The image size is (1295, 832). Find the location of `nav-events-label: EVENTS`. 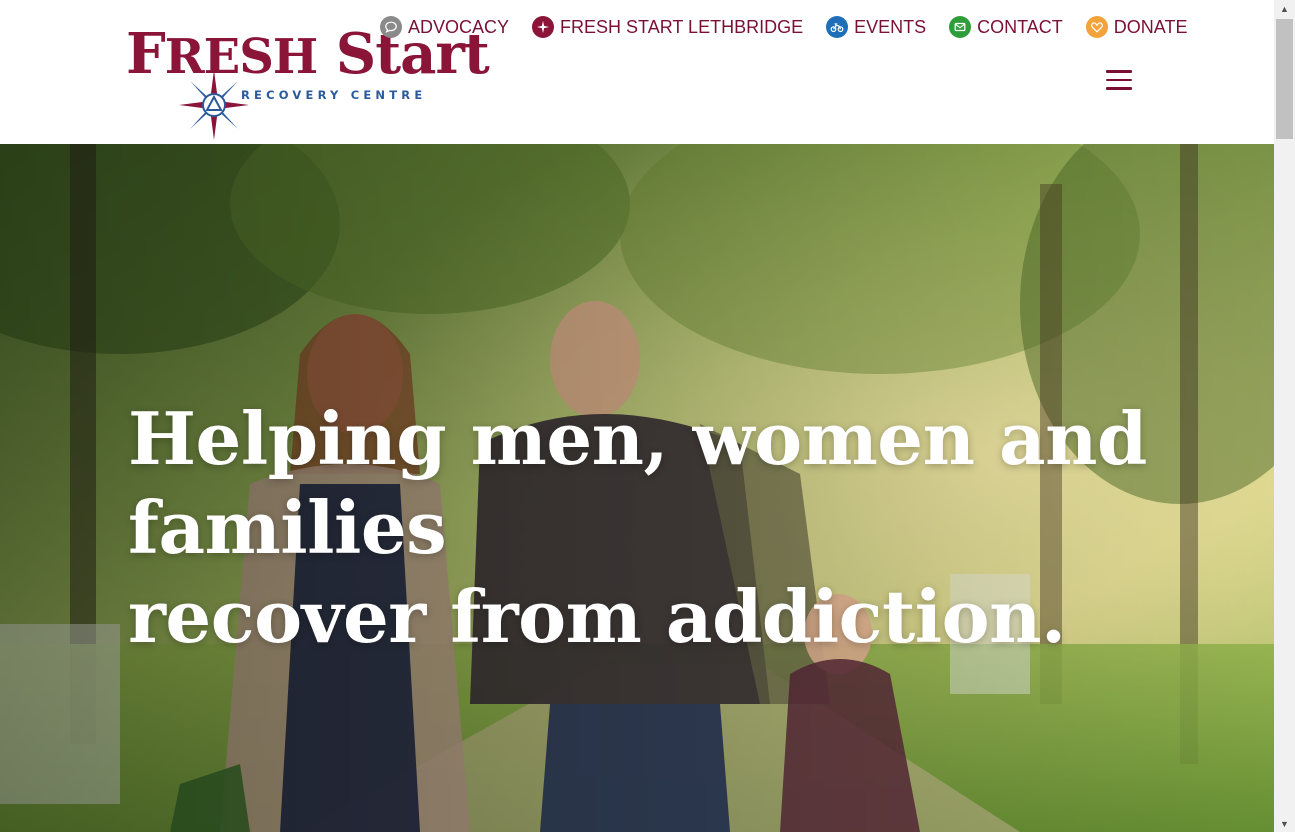

nav-events-label: EVENTS is located at coordinates (890, 26).